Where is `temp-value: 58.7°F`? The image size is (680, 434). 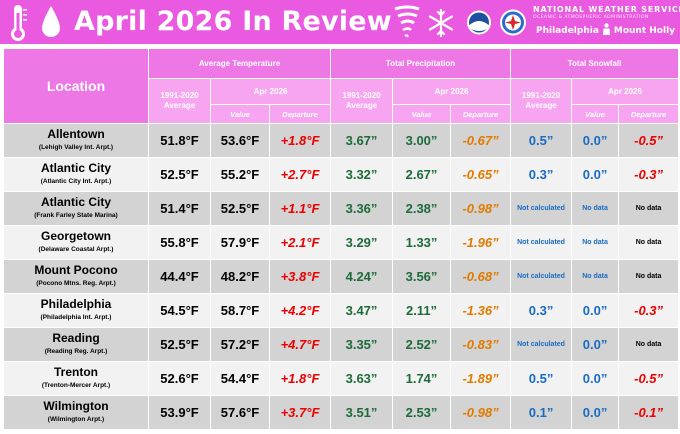
temp-value: 58.7°F is located at coordinates (240, 310).